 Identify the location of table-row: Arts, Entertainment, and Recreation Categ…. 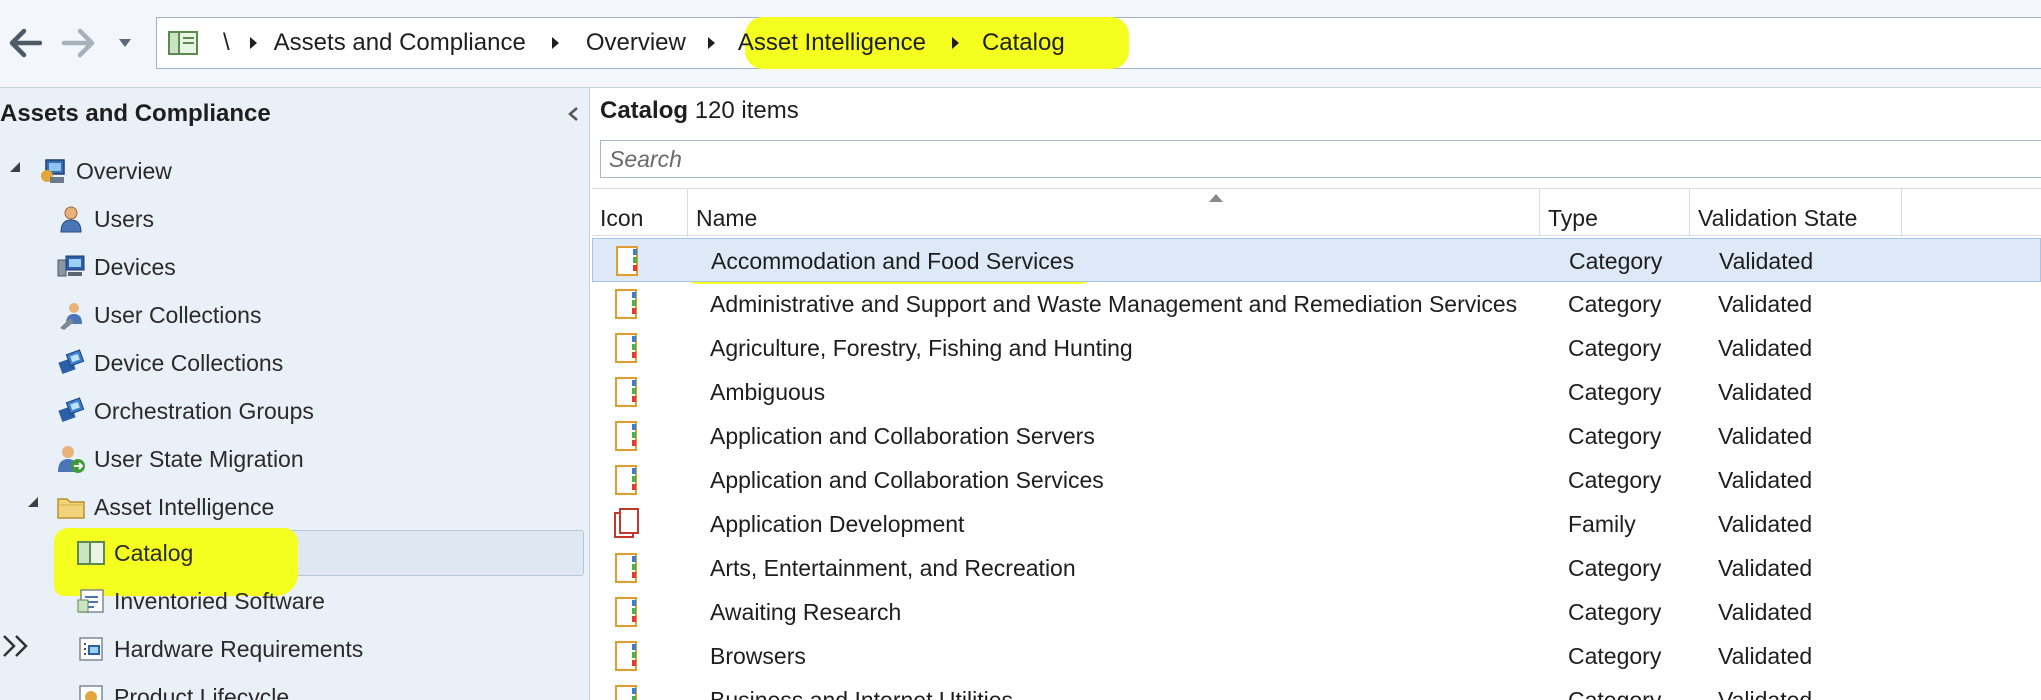
(1316, 568).